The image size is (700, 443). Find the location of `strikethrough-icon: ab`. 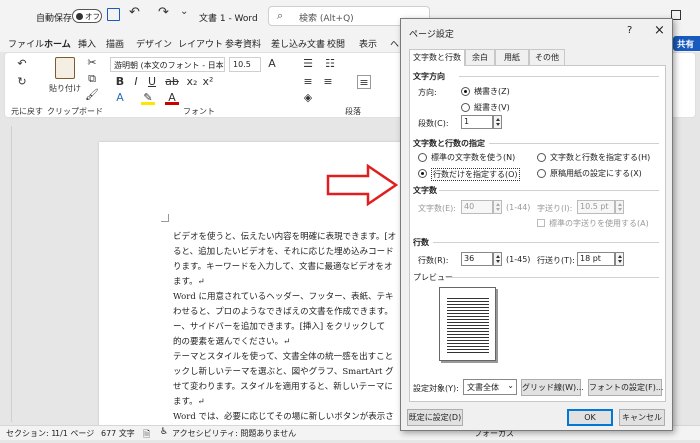

strikethrough-icon: ab is located at coordinates (172, 82).